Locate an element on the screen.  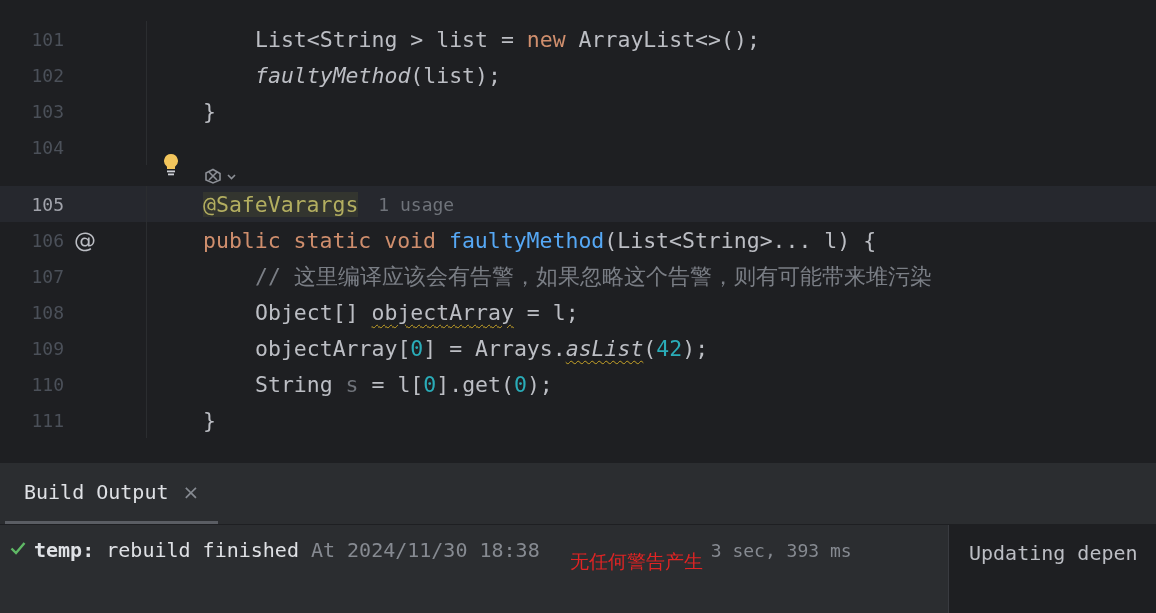
console-line: Updating depen is located at coordinates (1054, 553).